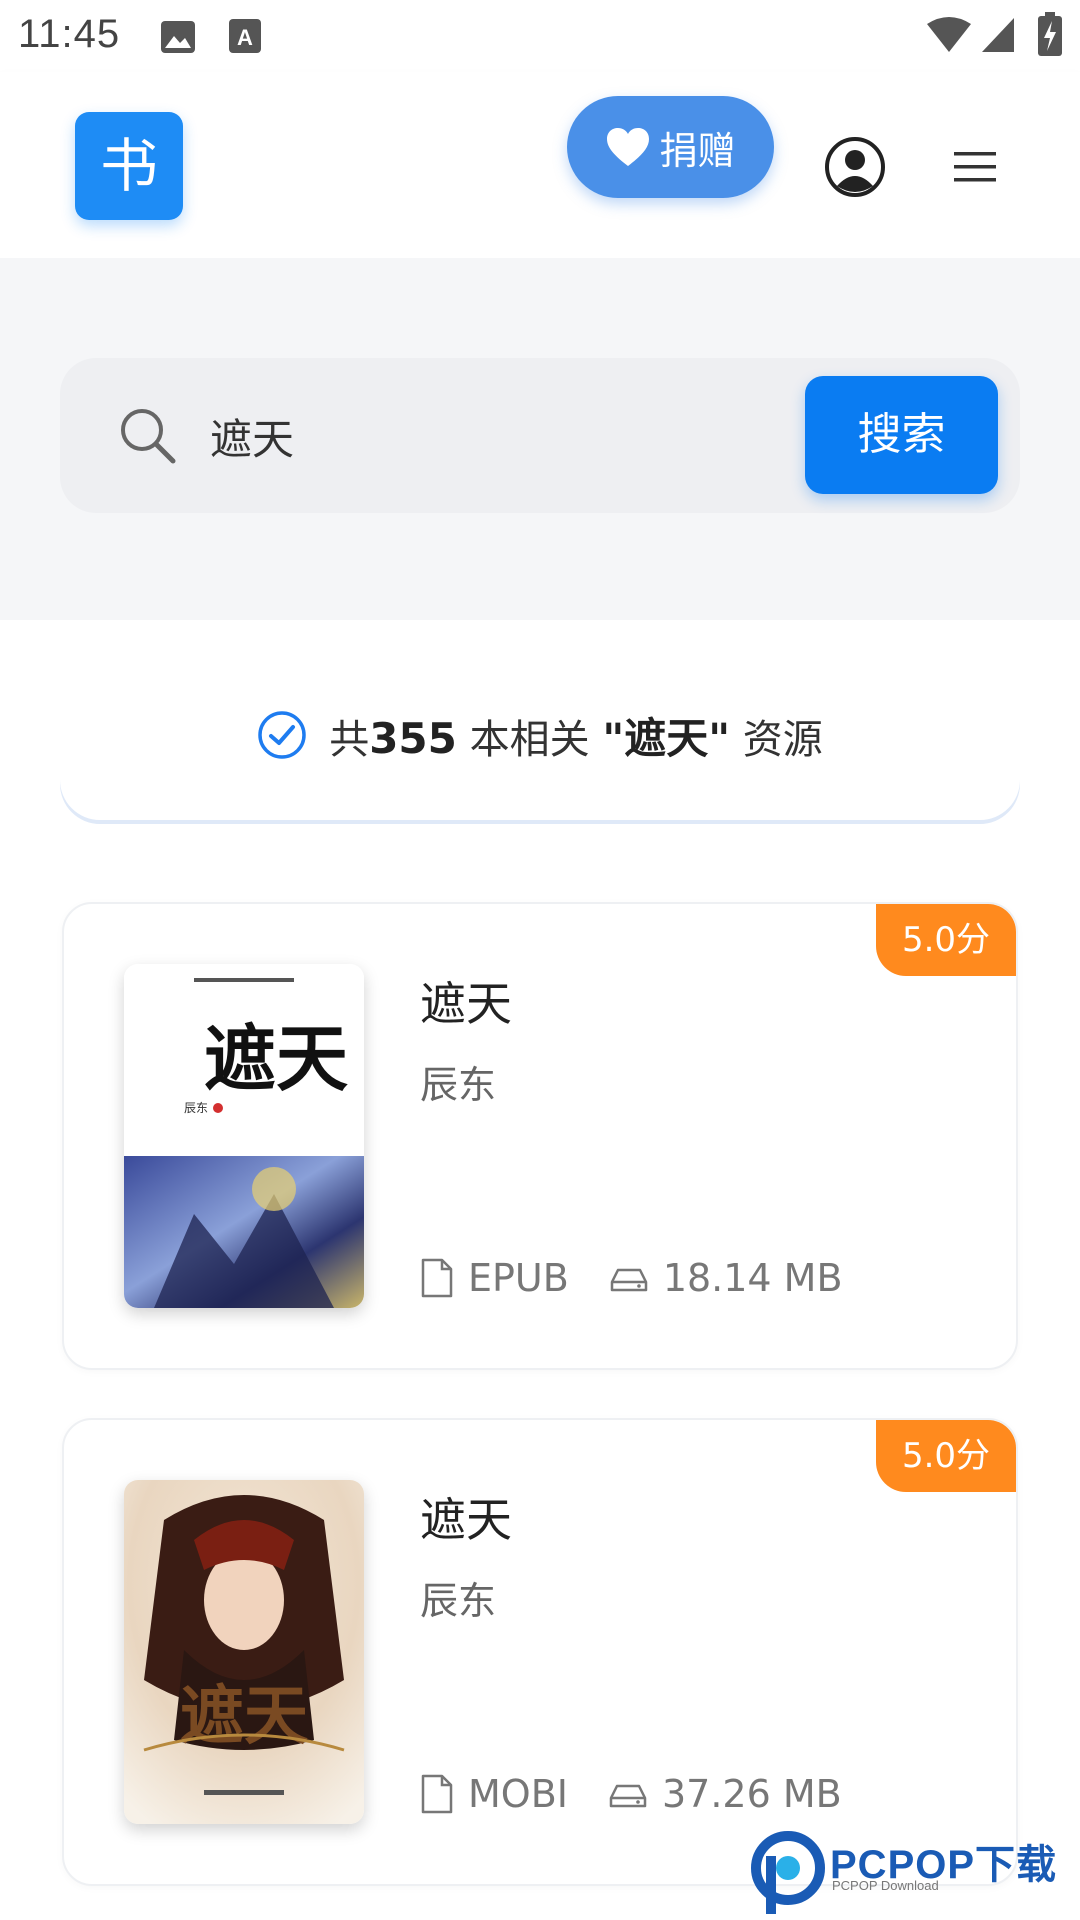 This screenshot has height=1920, width=1080. What do you see at coordinates (349, 739) in the screenshot?
I see `summary-prefix: 共` at bounding box center [349, 739].